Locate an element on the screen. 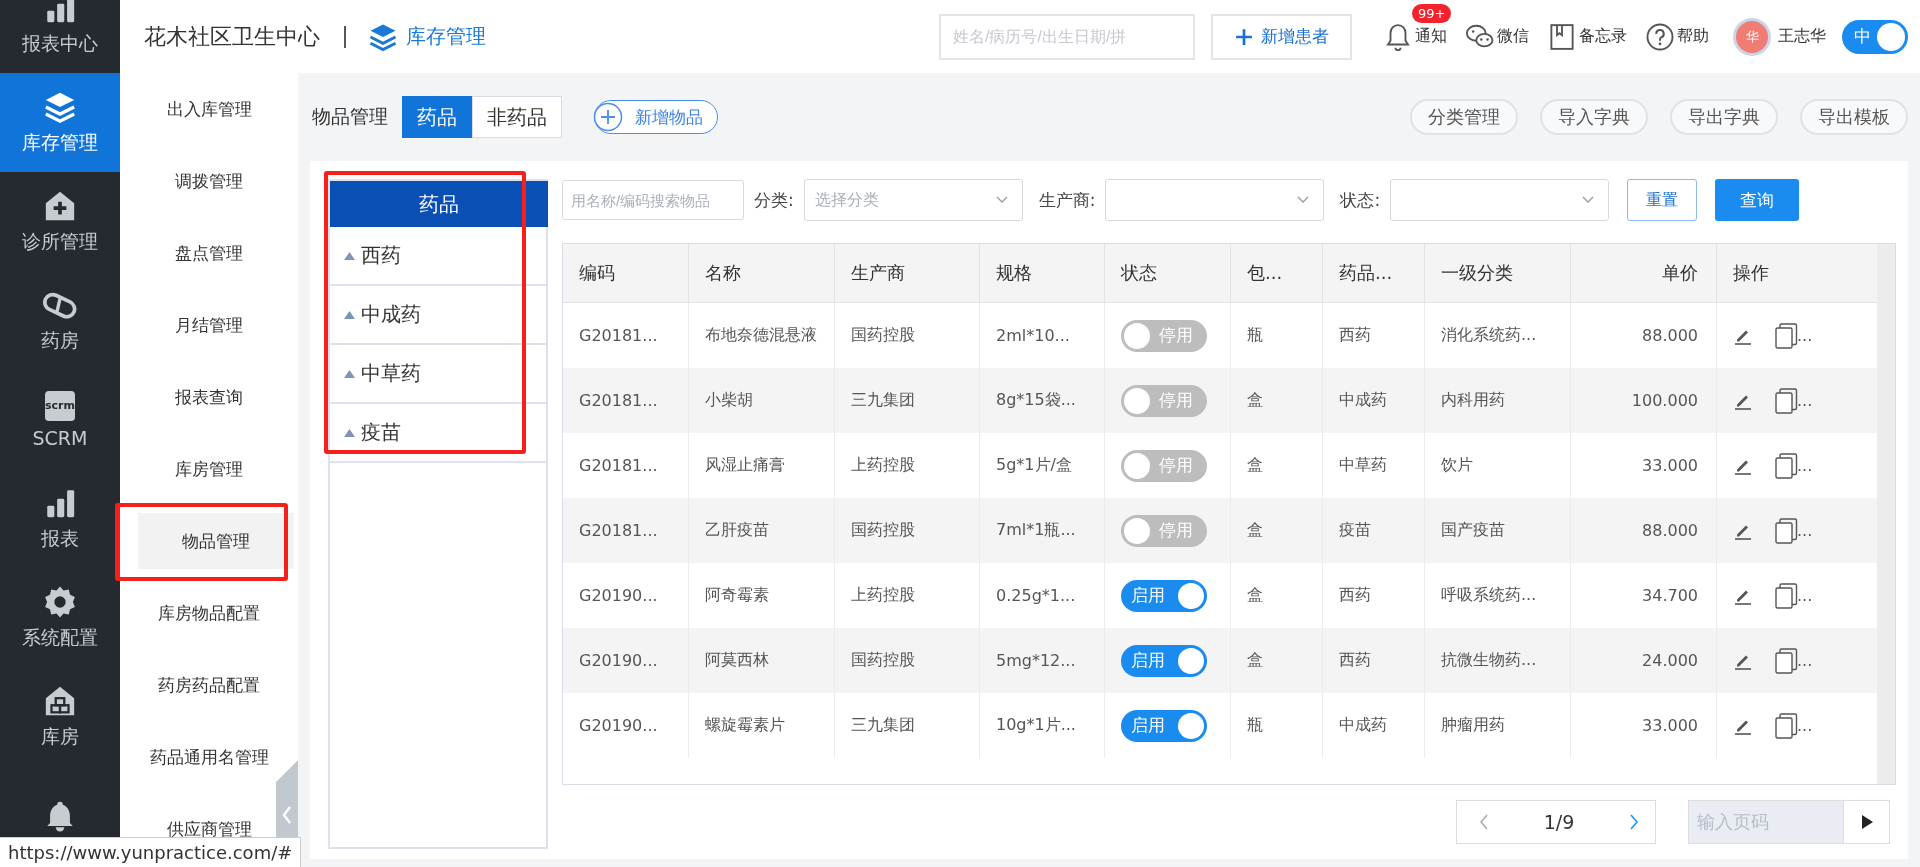 This screenshot has height=867, width=1920. notification-badge: 99+ is located at coordinates (1432, 13).